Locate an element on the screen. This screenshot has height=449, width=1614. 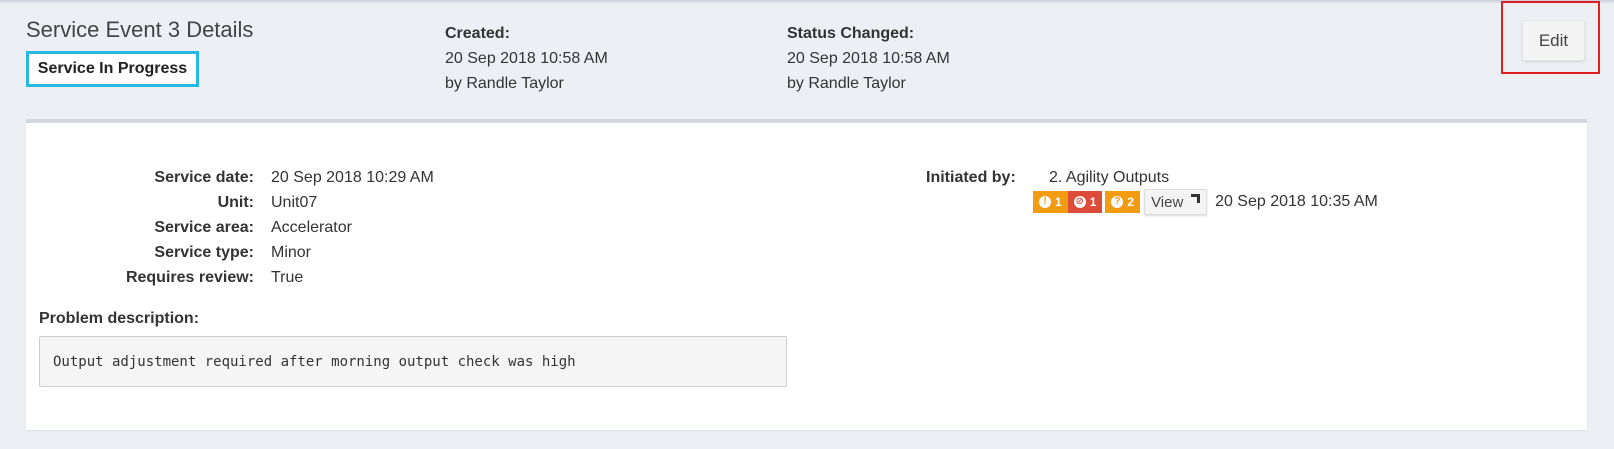
detail-row-service-area: Service area: Accelerator is located at coordinates (339, 227).